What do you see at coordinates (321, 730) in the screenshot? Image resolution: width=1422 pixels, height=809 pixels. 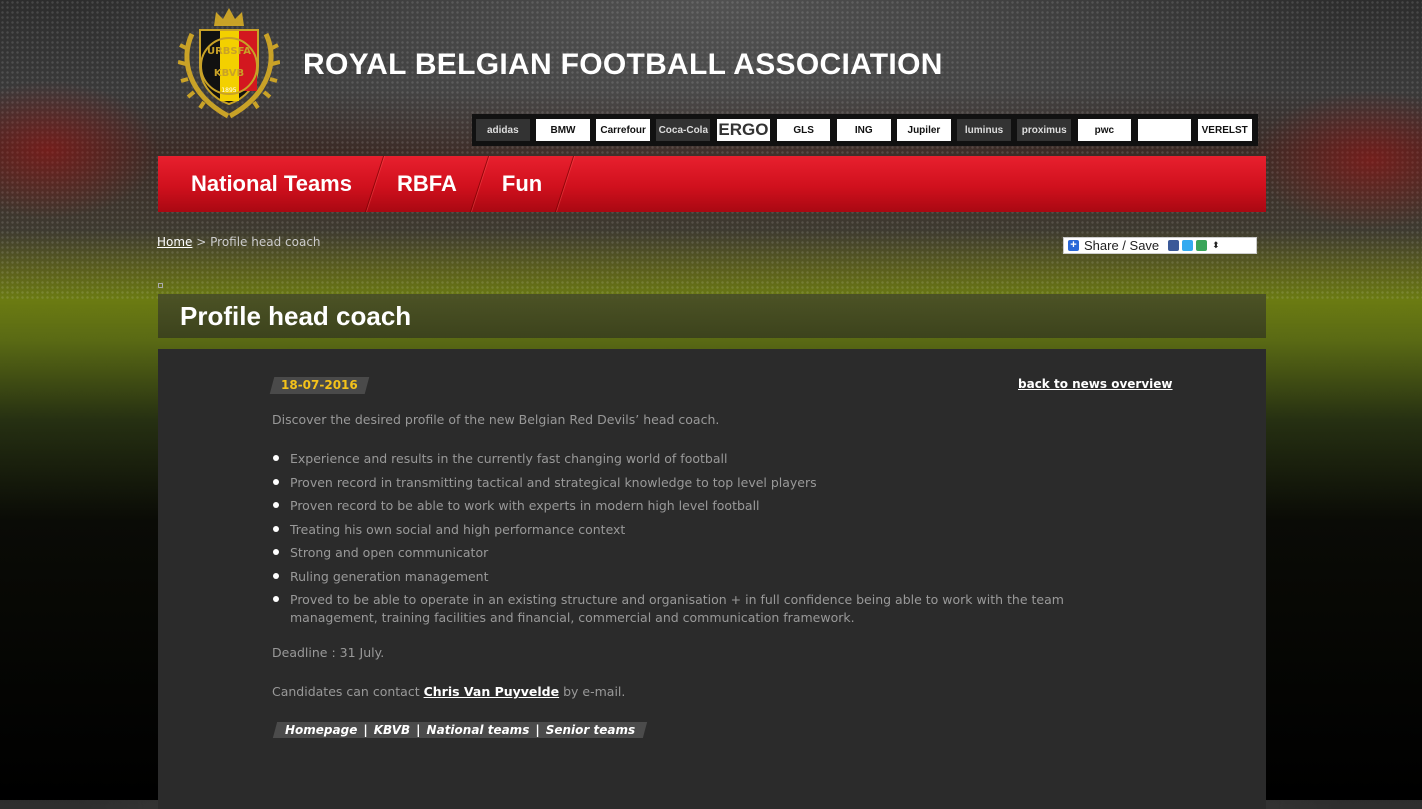 I see `tag-homepage: Homepage` at bounding box center [321, 730].